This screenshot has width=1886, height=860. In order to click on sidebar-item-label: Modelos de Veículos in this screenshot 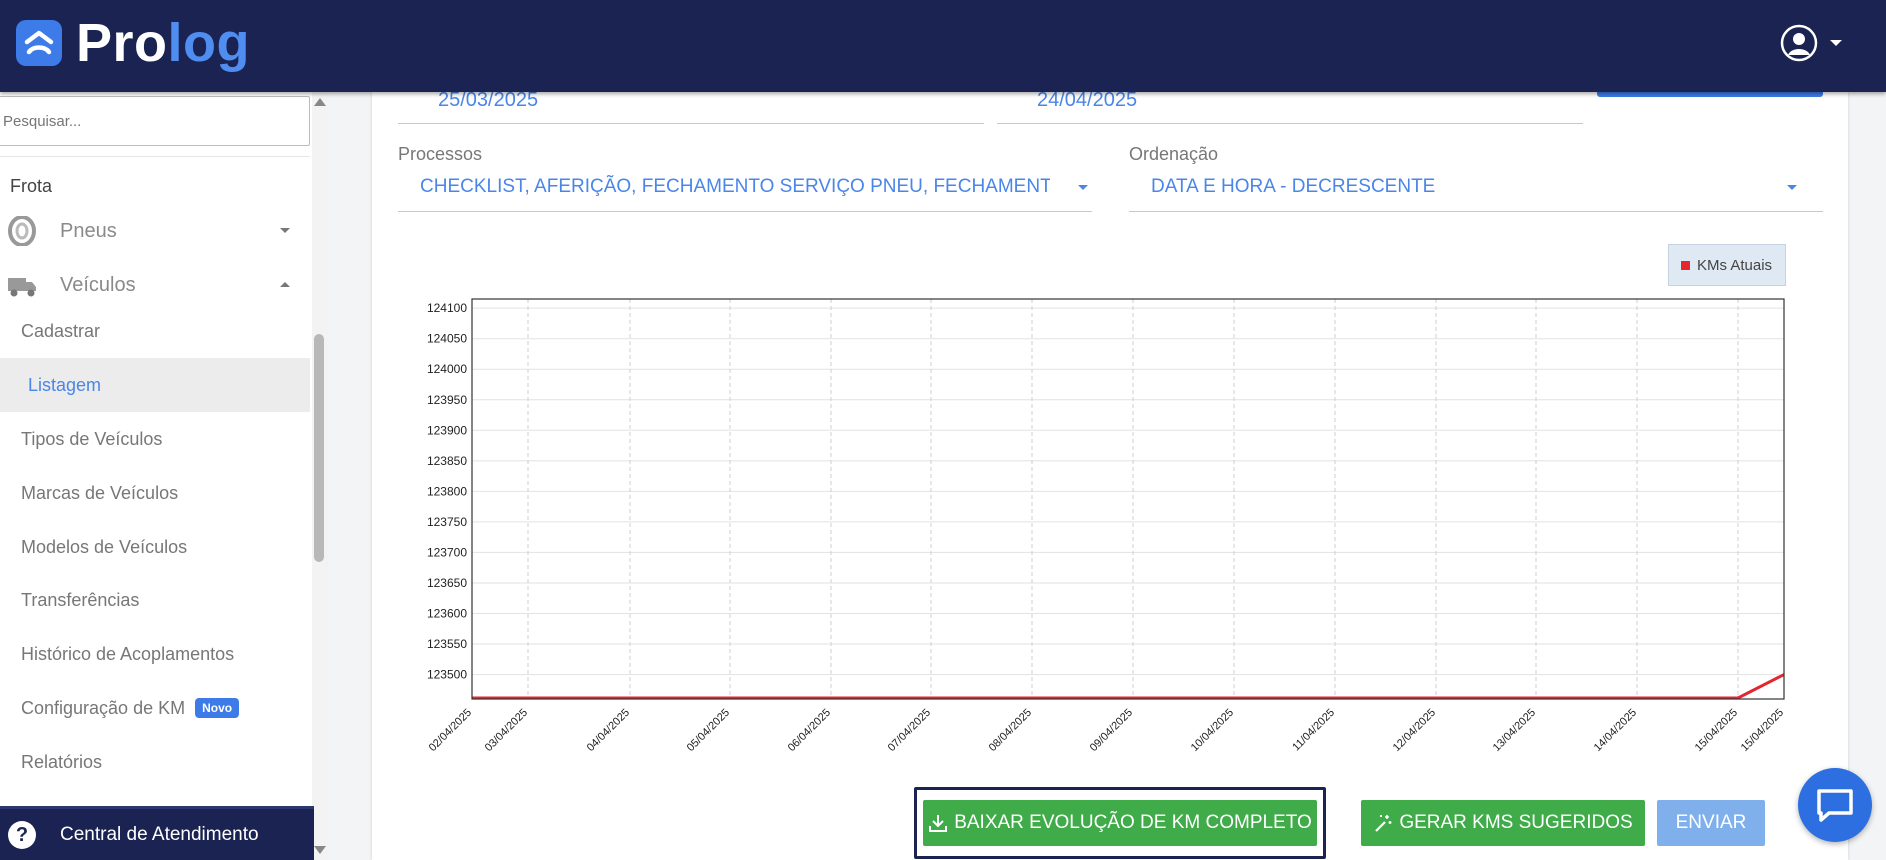, I will do `click(104, 547)`.